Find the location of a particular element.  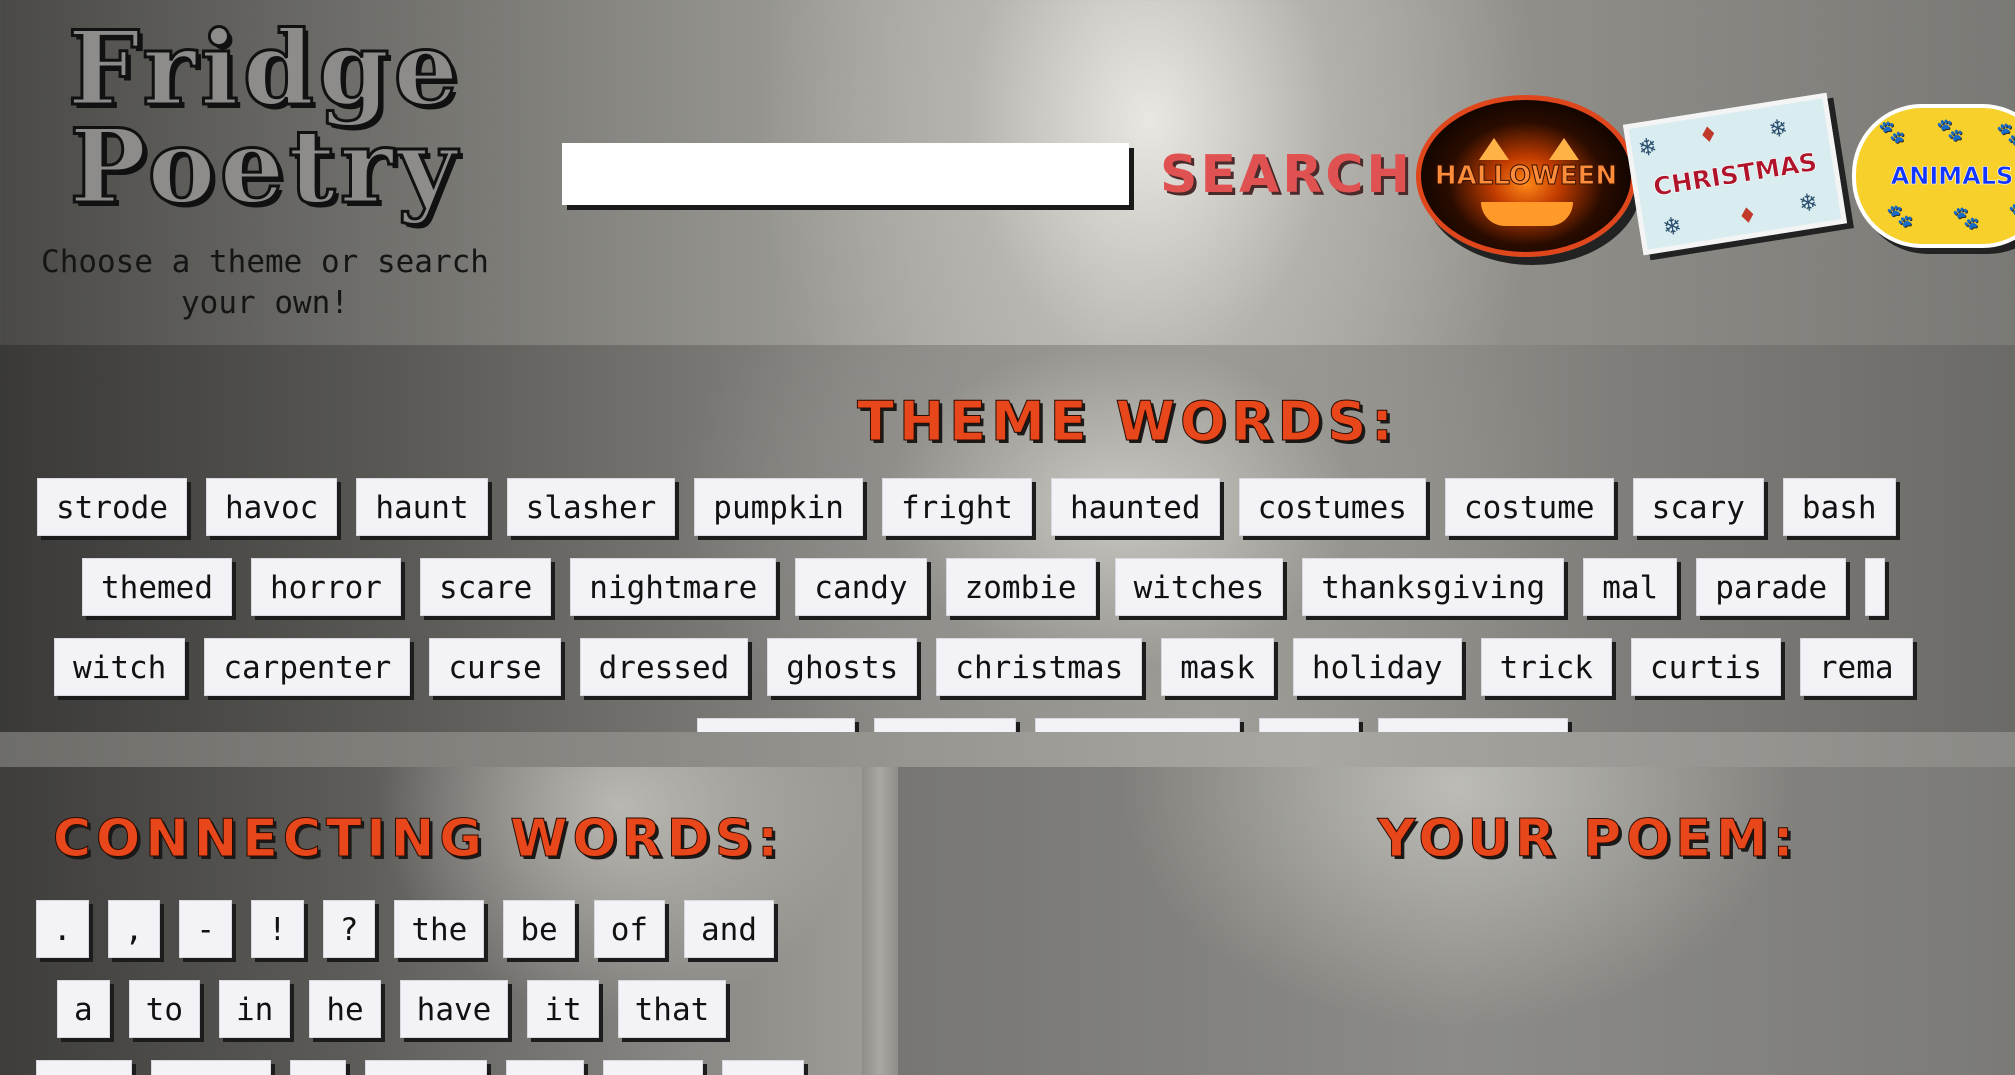

theme-word-tile: slasher is located at coordinates (591, 507).